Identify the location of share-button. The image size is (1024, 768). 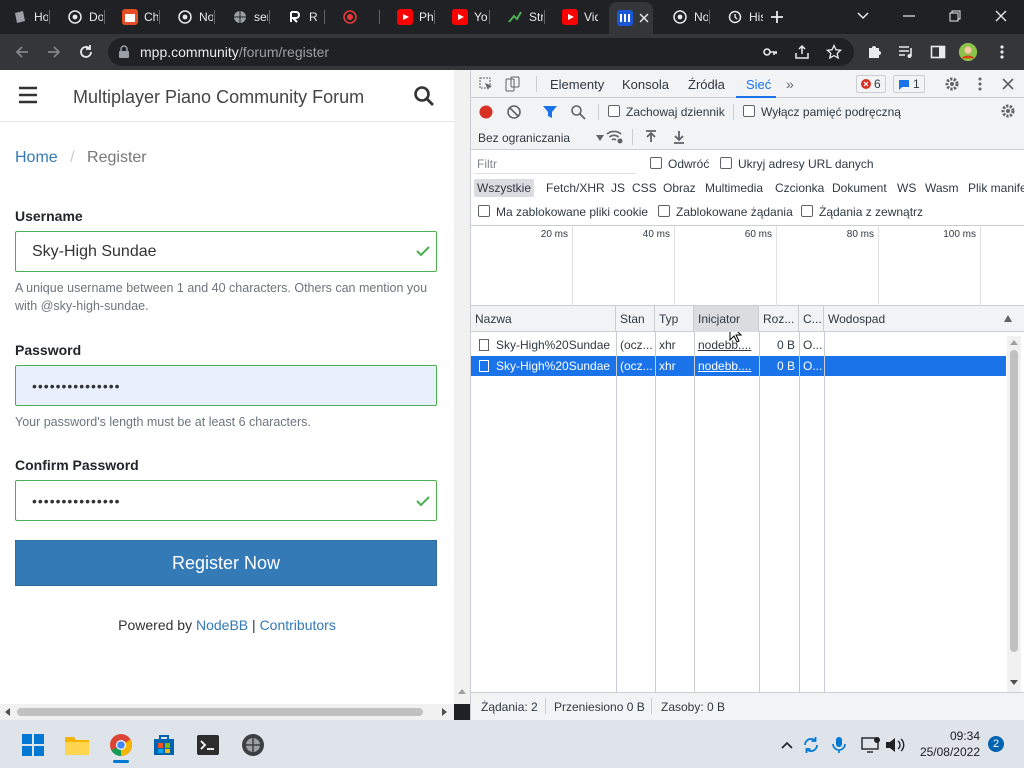
(802, 52).